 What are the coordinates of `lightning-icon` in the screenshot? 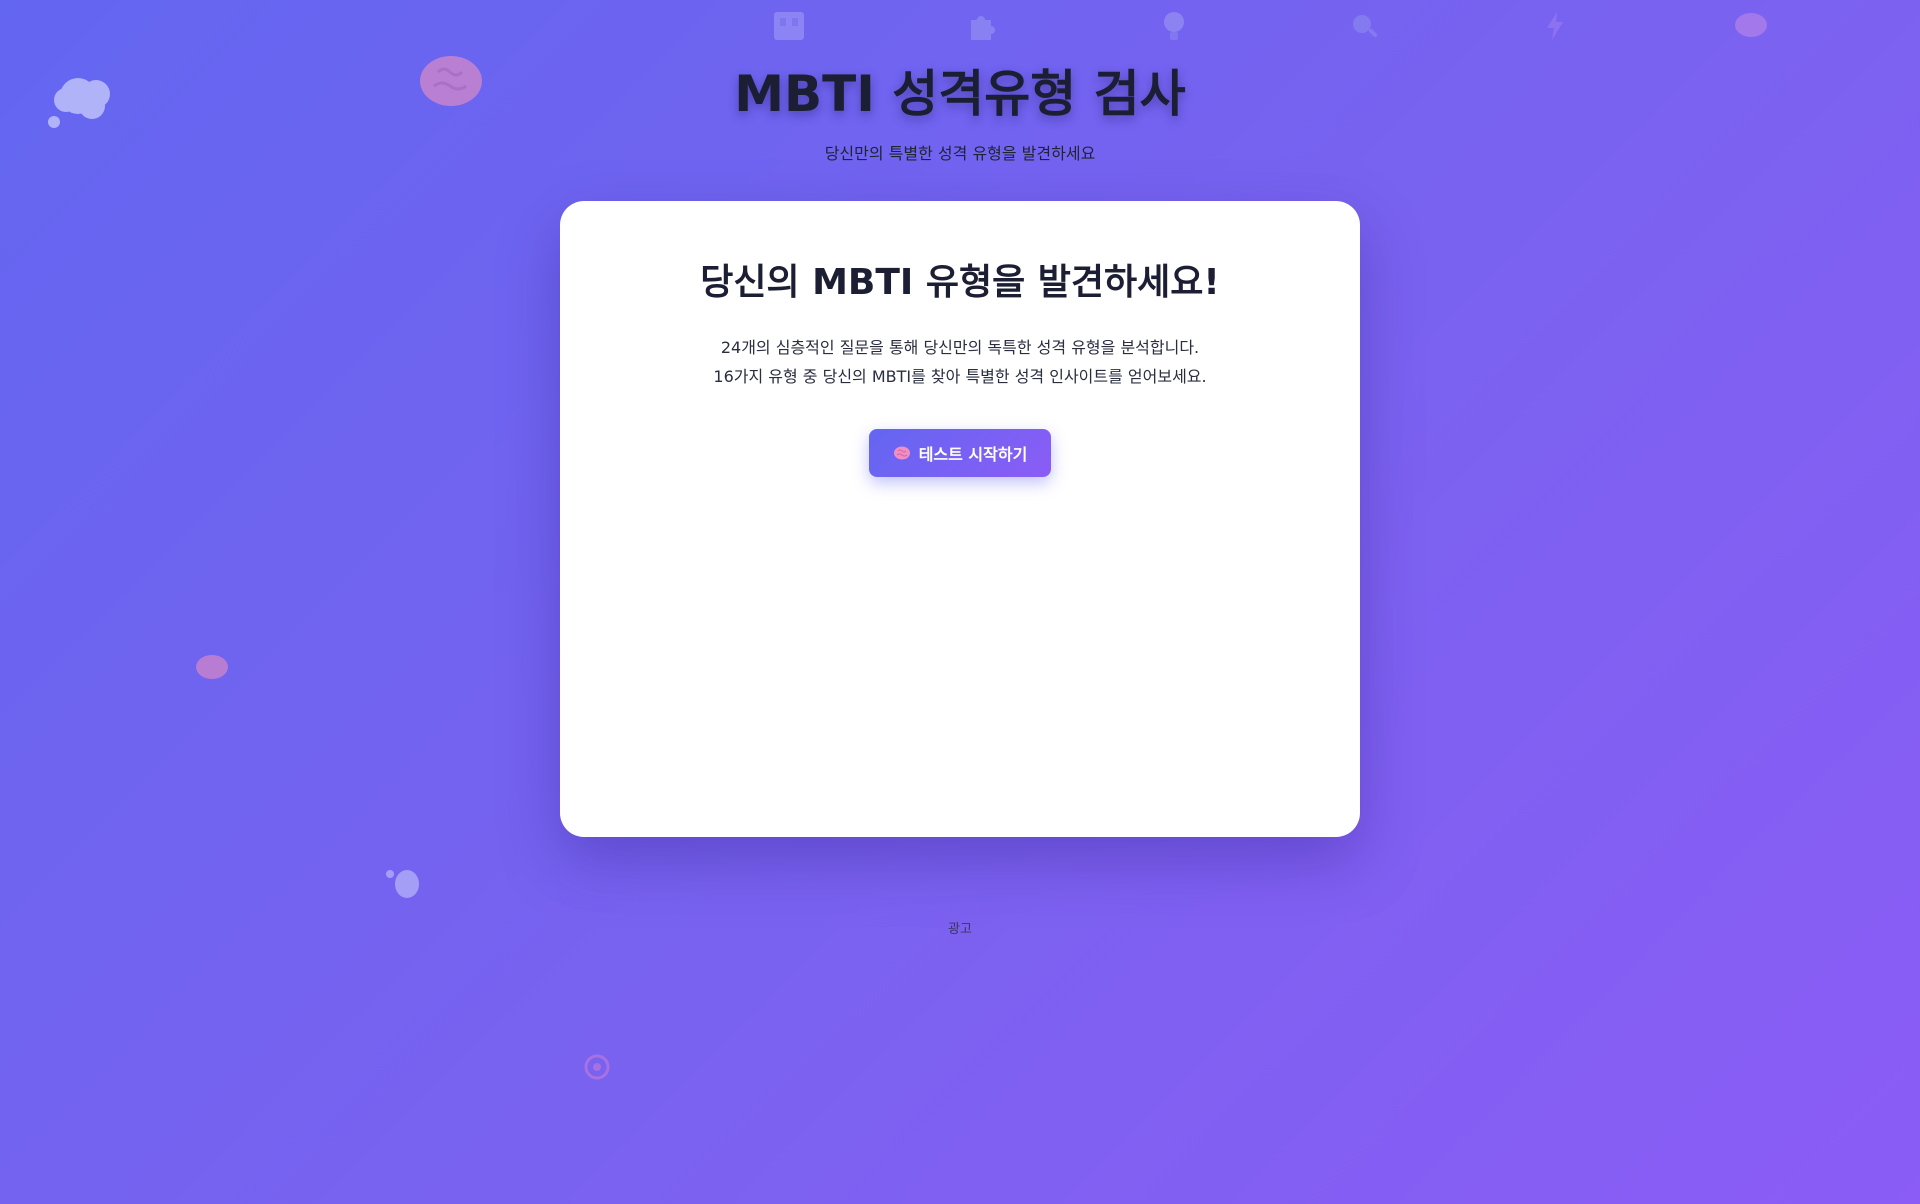 It's located at (1555, 26).